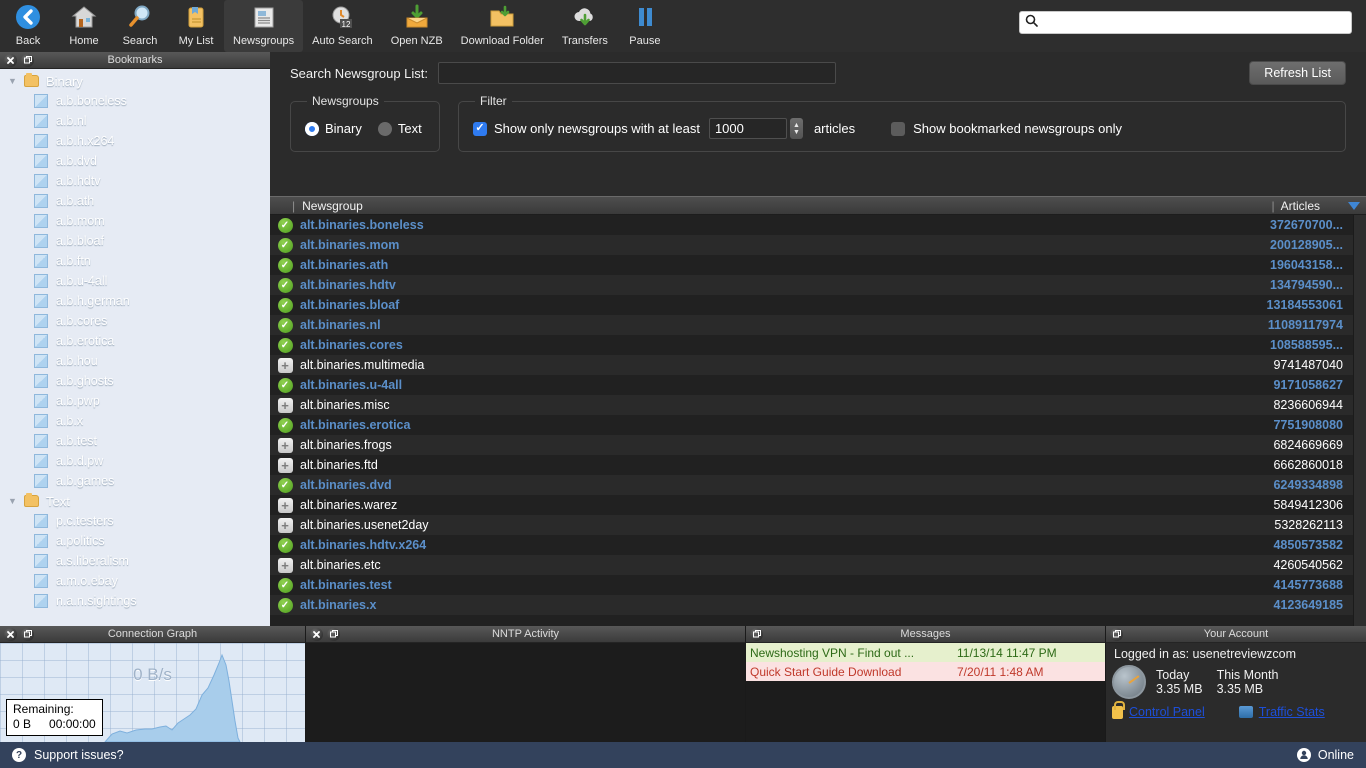 The width and height of the screenshot is (1366, 768). Describe the element at coordinates (264, 26) in the screenshot. I see `toolbar-button-newsgroups: Newsgroups` at that location.